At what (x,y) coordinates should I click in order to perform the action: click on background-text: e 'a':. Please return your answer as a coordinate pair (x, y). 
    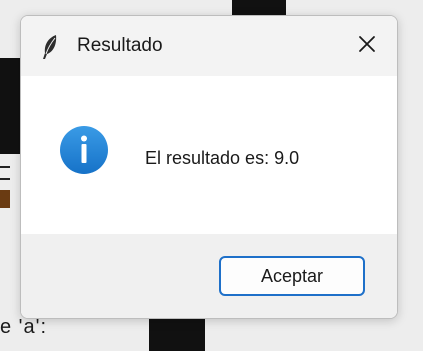
    Looking at the image, I should click on (23, 327).